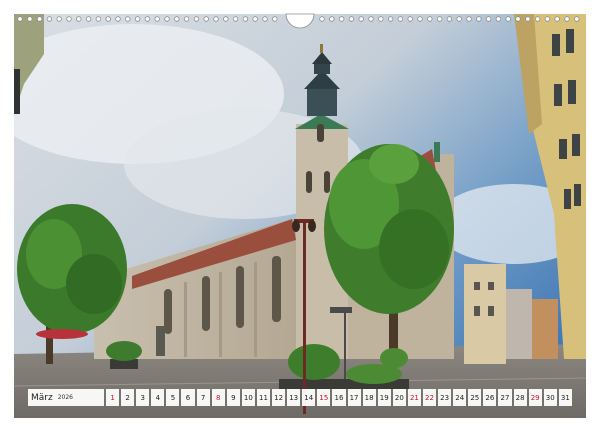 This screenshot has width=600, height=432. What do you see at coordinates (369, 397) in the screenshot?
I see `calendar-day: 18` at bounding box center [369, 397].